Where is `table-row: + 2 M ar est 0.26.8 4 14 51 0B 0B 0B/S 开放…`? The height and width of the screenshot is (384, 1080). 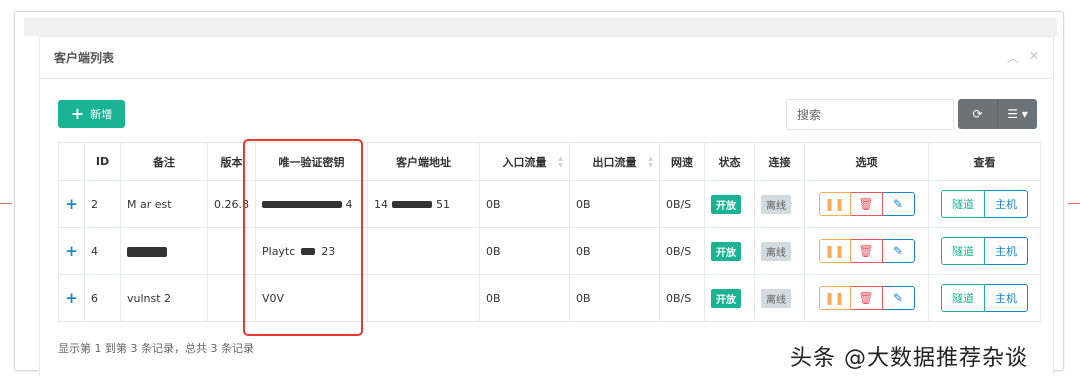
table-row: + 2 M ar est 0.26.8 4 14 51 0B 0B 0B/S 开放… is located at coordinates (549, 204).